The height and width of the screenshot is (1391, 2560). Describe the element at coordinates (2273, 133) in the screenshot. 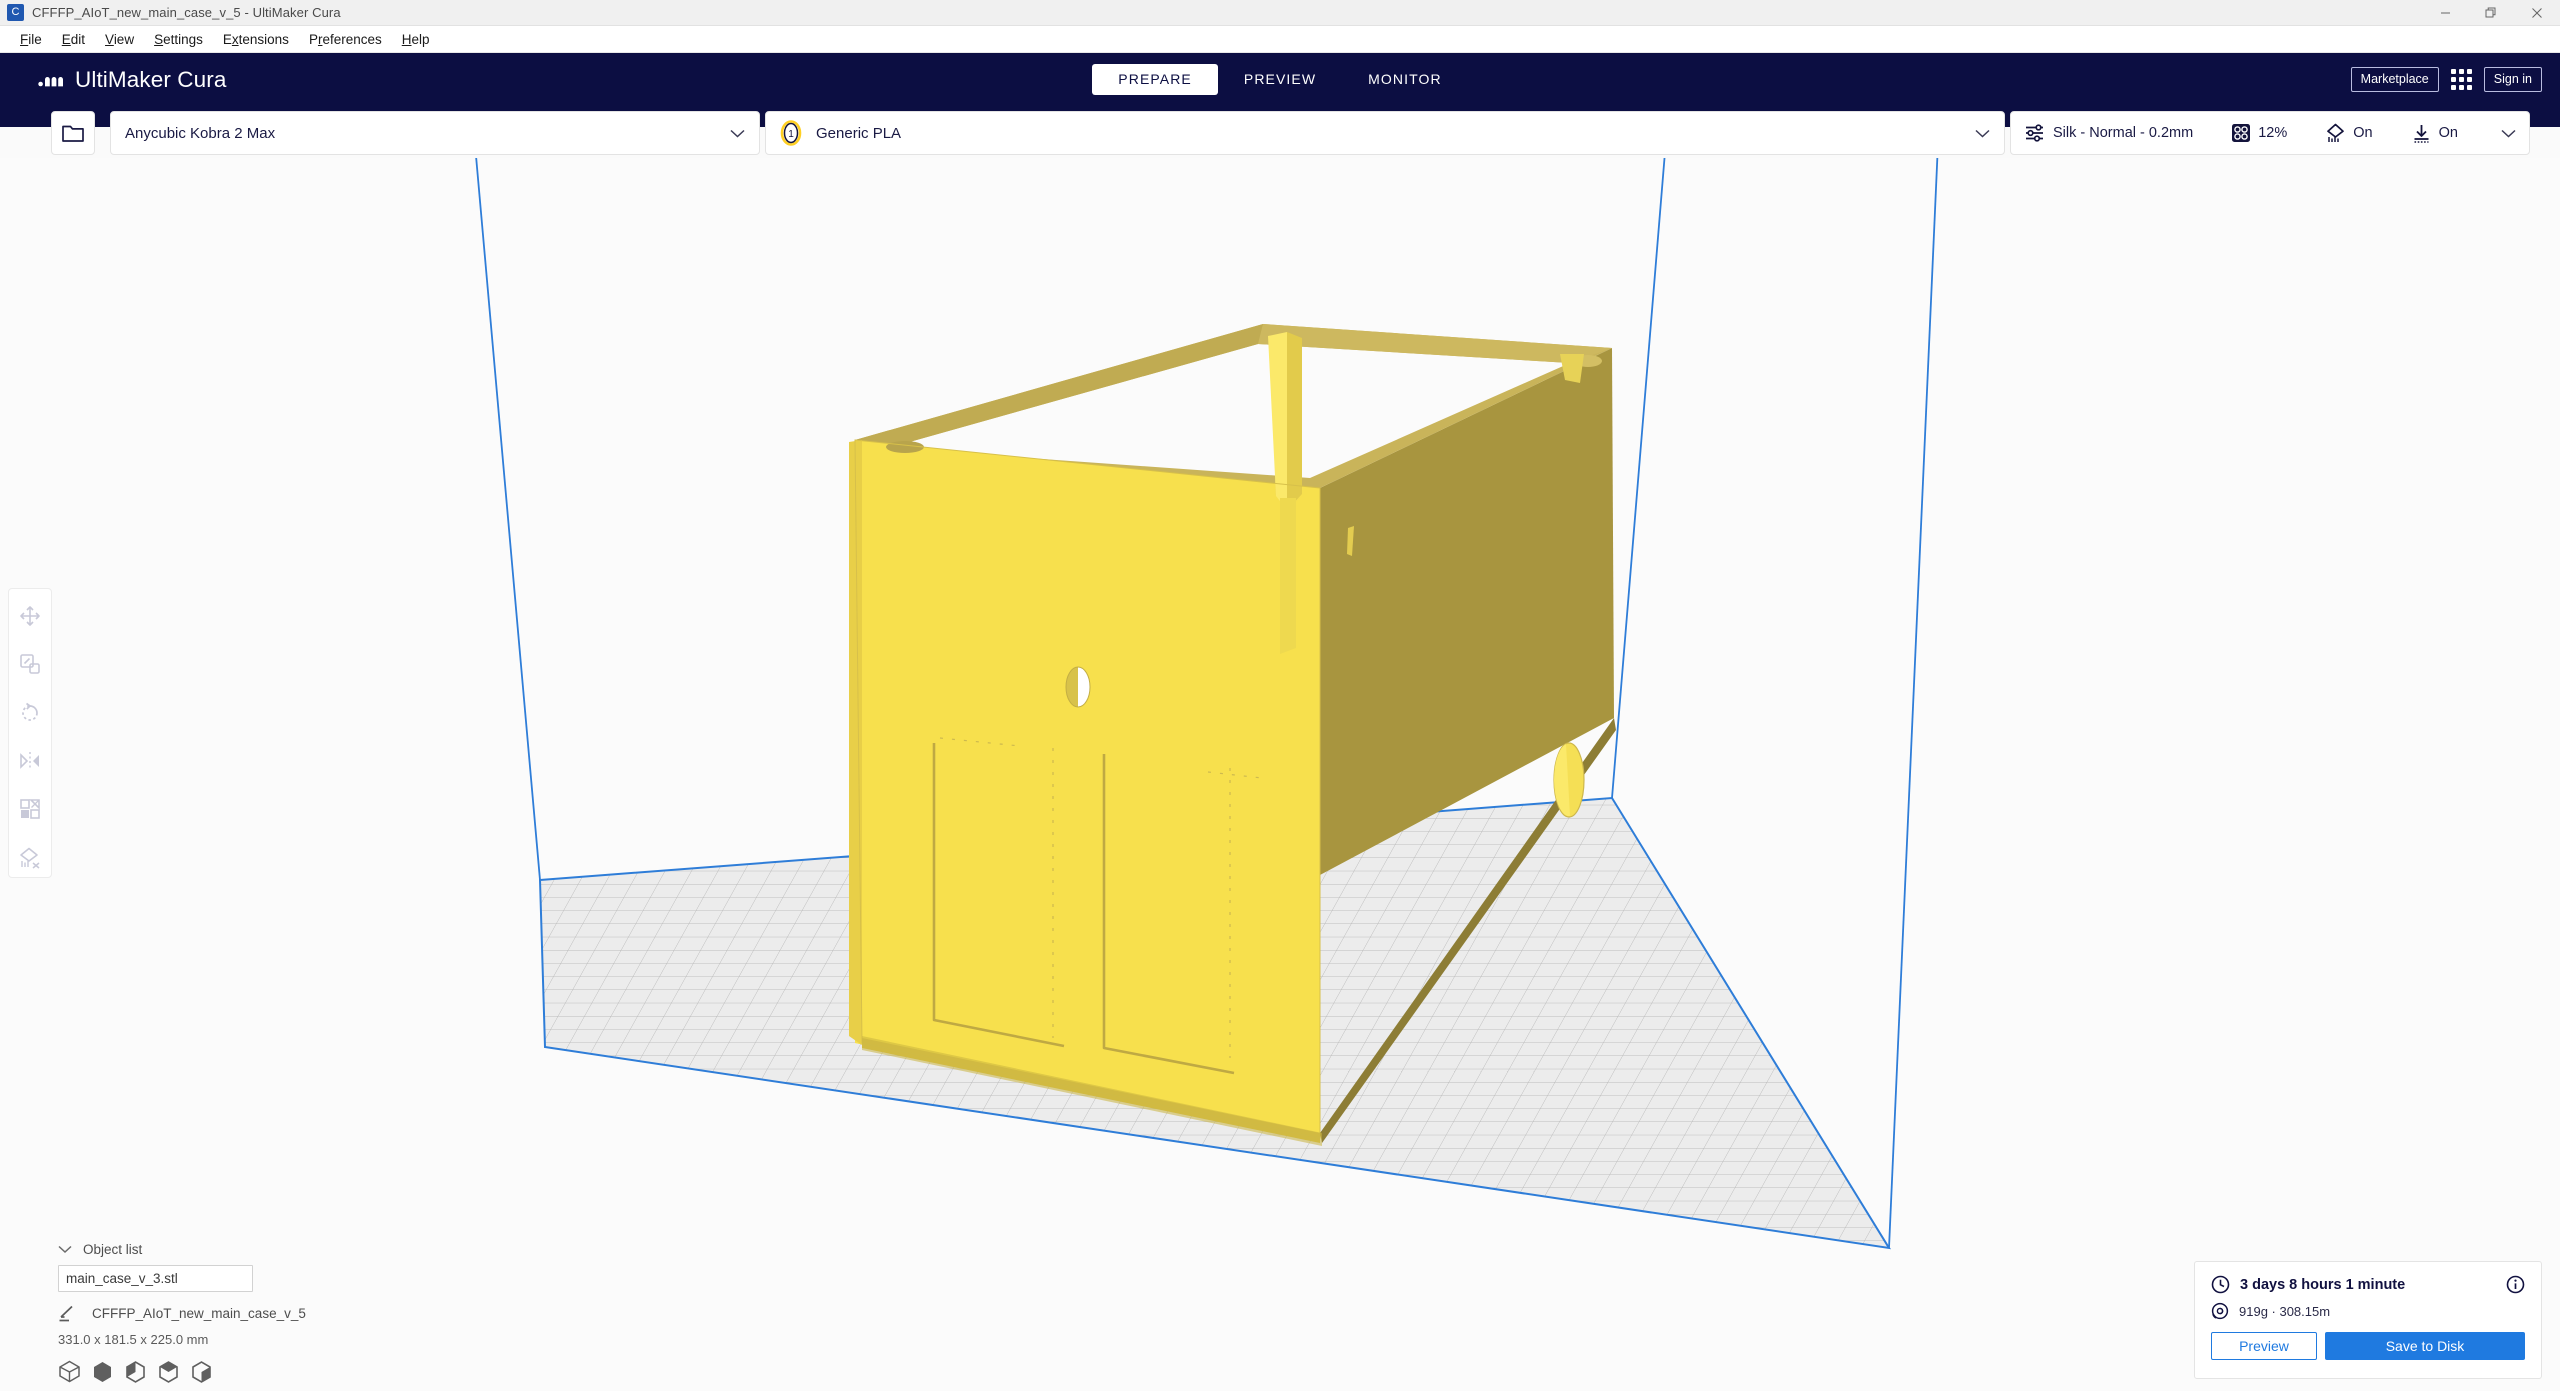

I see `infill-value: 12%` at that location.